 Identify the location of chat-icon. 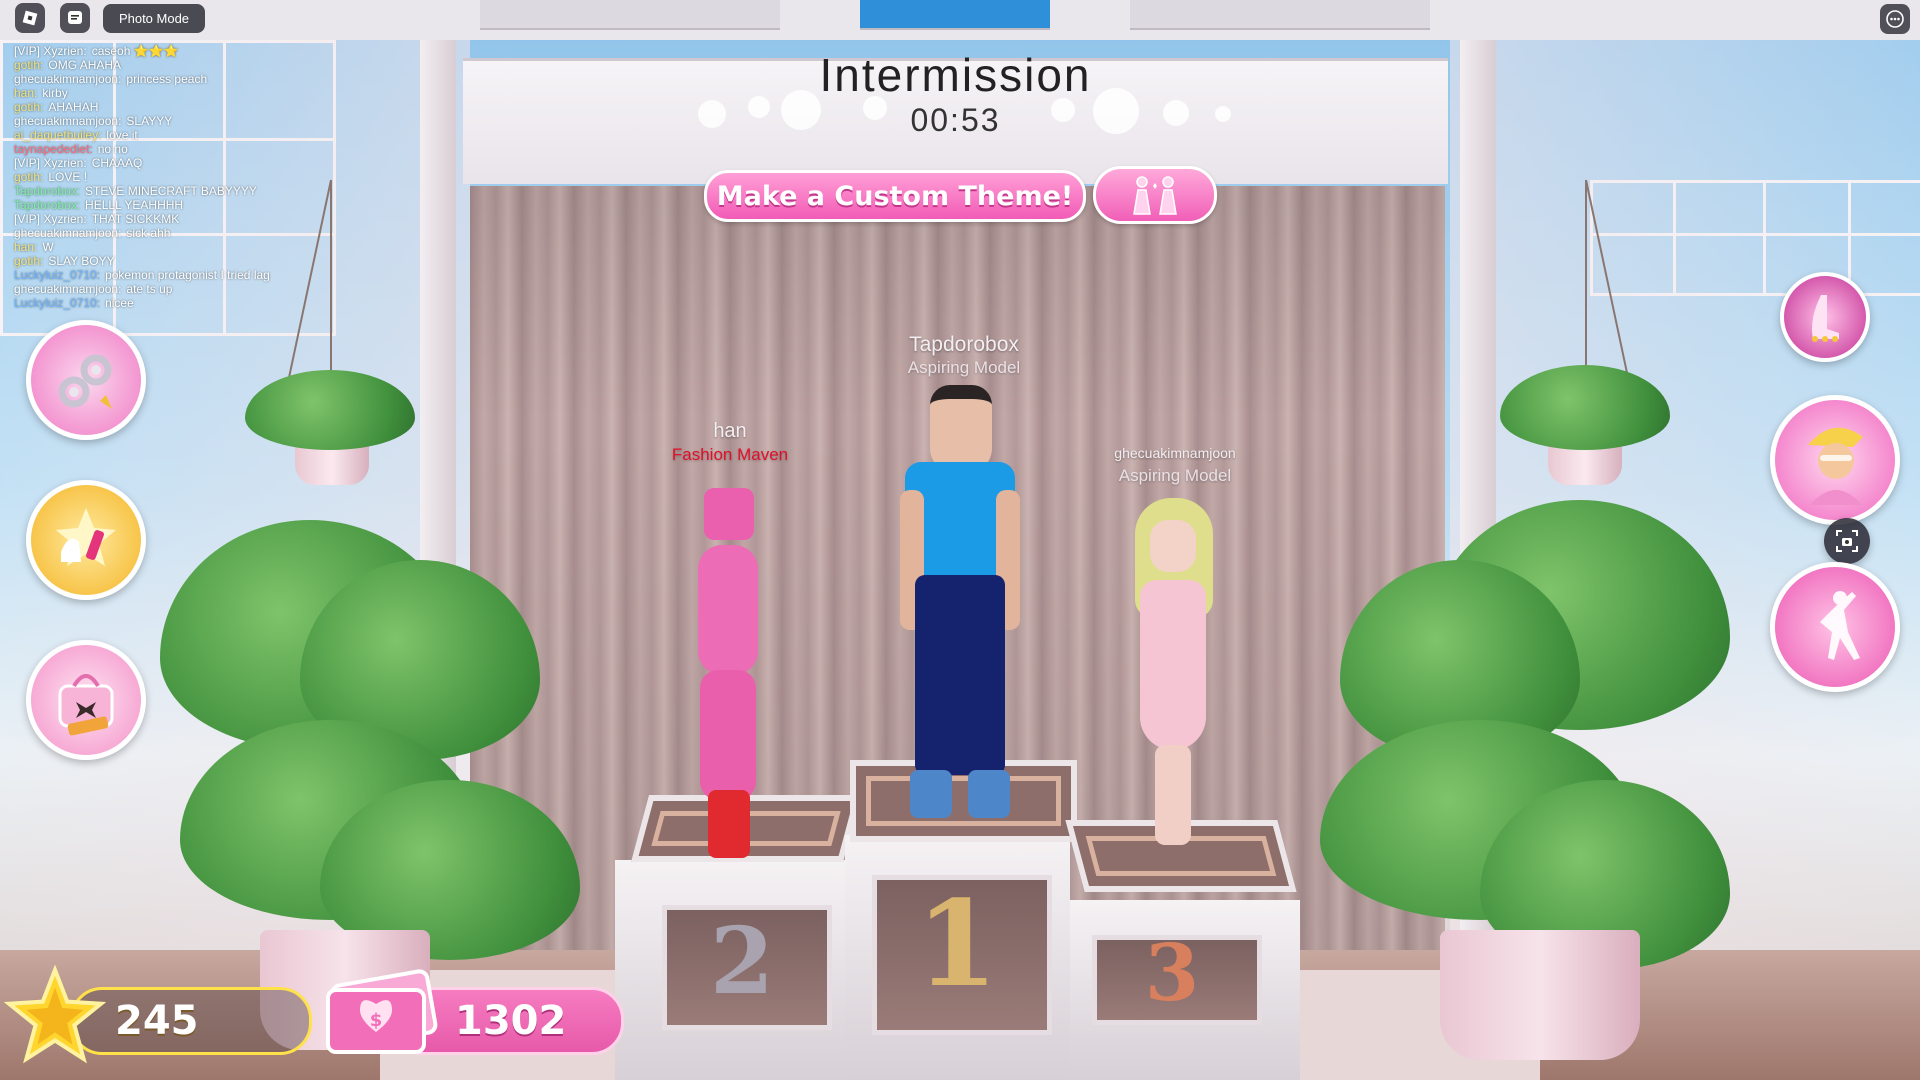
(75, 17).